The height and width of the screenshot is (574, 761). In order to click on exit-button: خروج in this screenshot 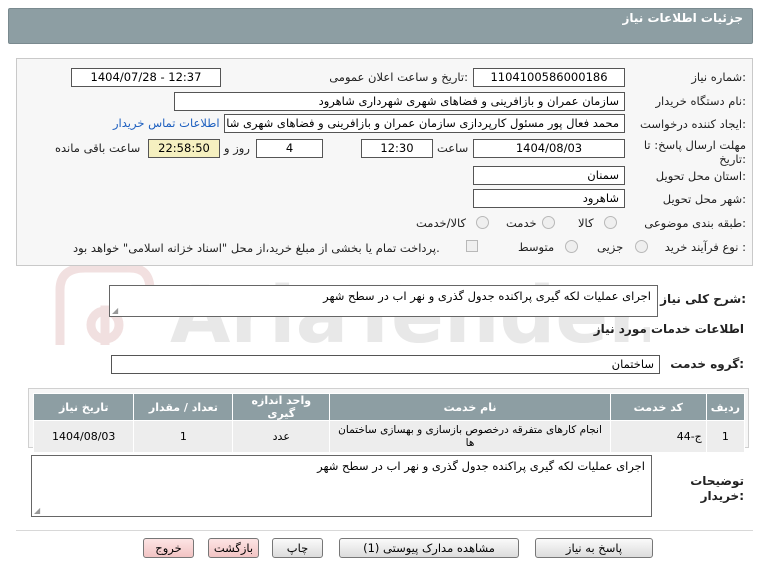, I will do `click(168, 548)`.